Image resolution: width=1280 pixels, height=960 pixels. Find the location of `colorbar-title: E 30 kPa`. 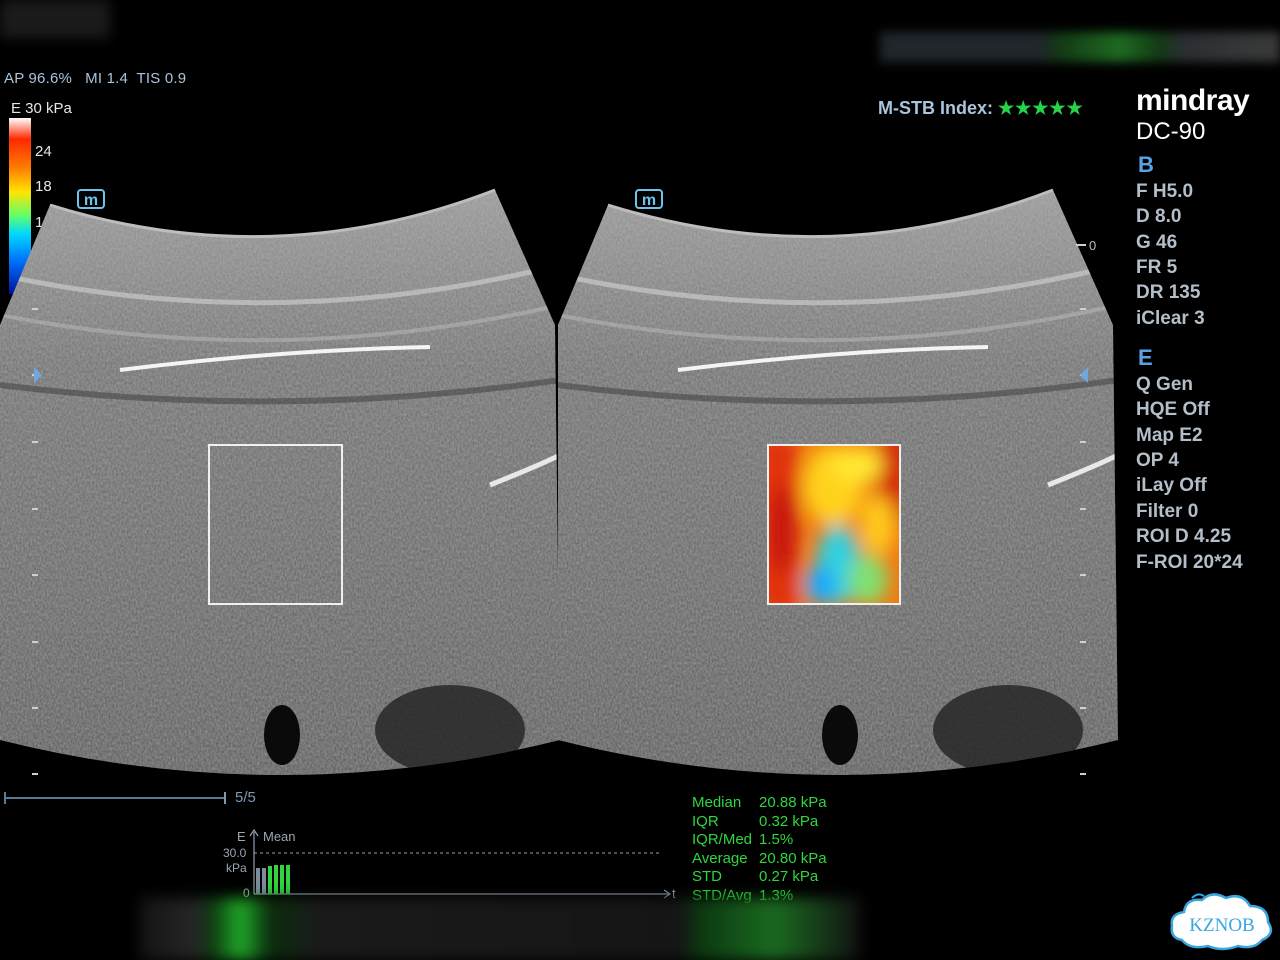

colorbar-title: E 30 kPa is located at coordinates (41, 108).